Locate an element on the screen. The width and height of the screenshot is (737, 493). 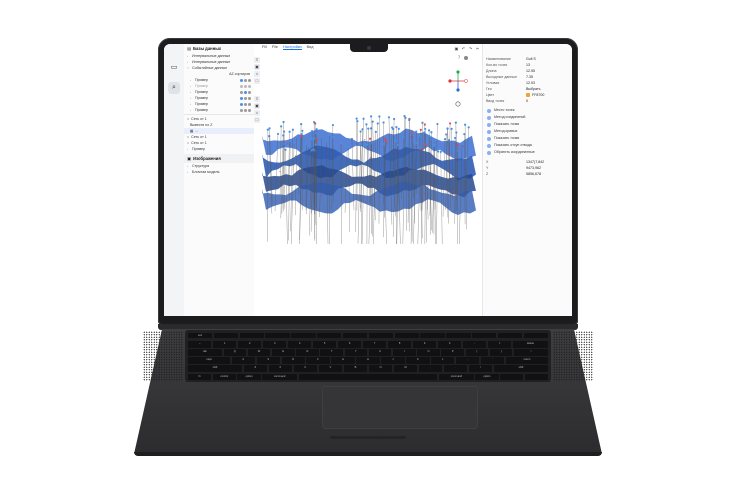
keyboard-key: R is located at coordinates (307, 352).